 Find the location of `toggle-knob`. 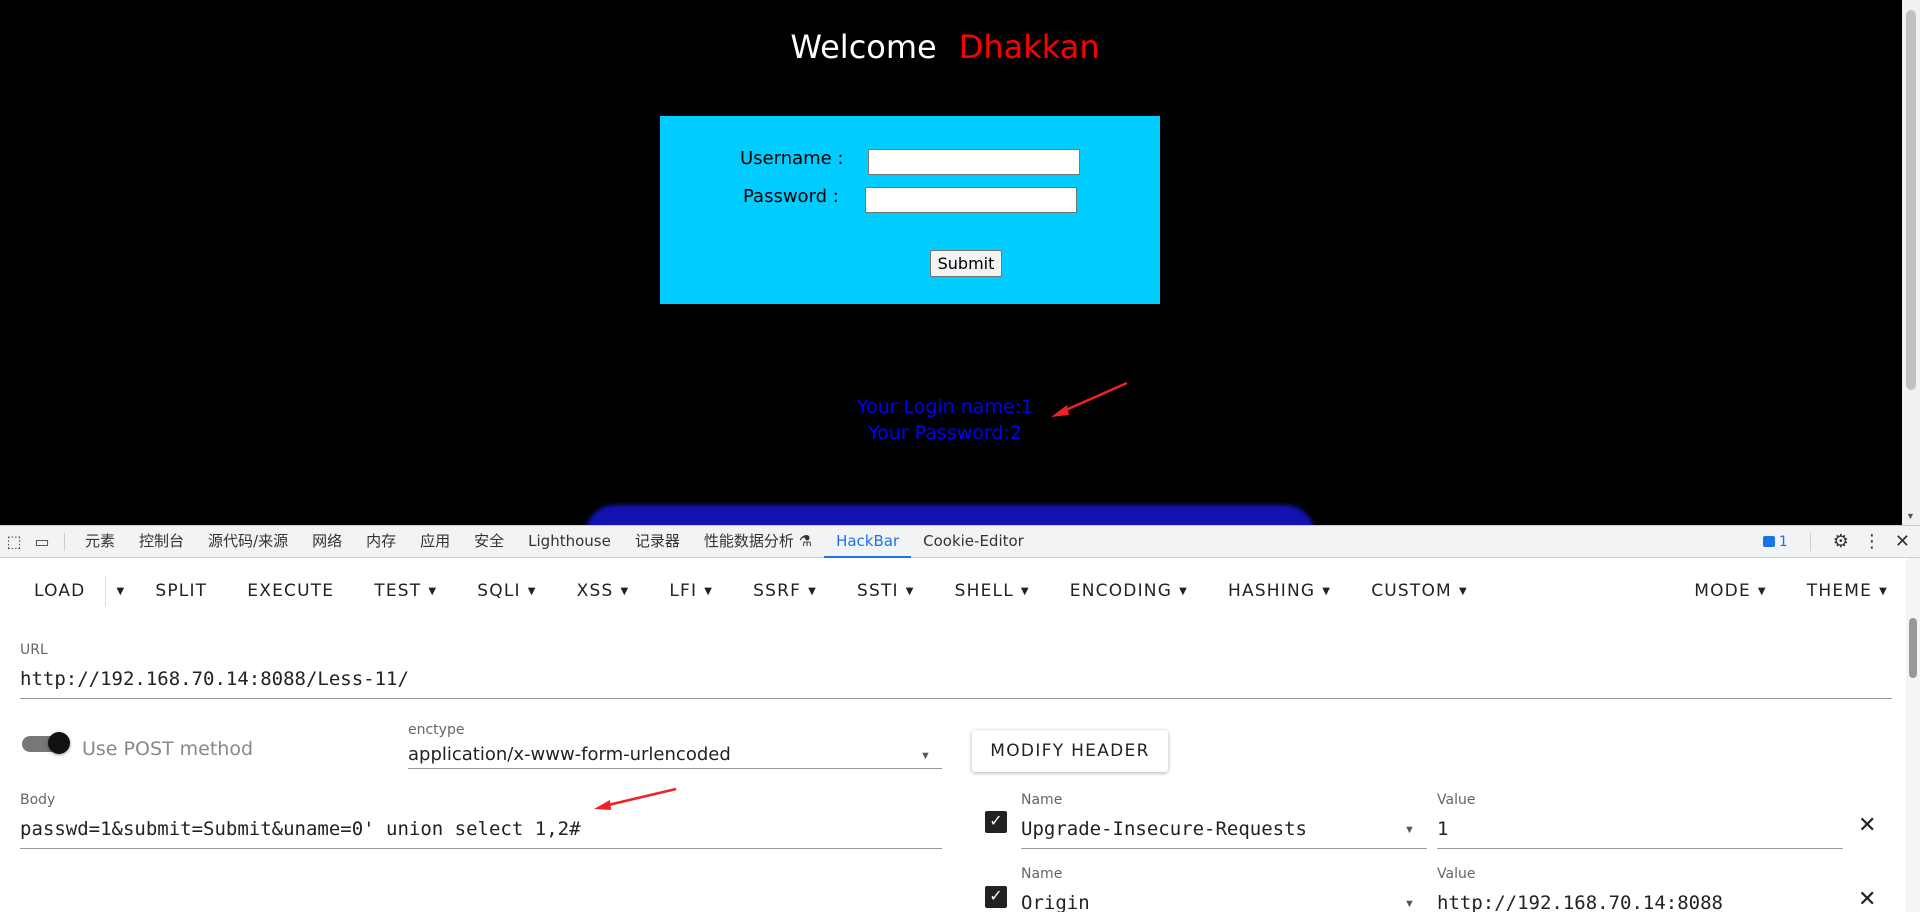

toggle-knob is located at coordinates (59, 743).